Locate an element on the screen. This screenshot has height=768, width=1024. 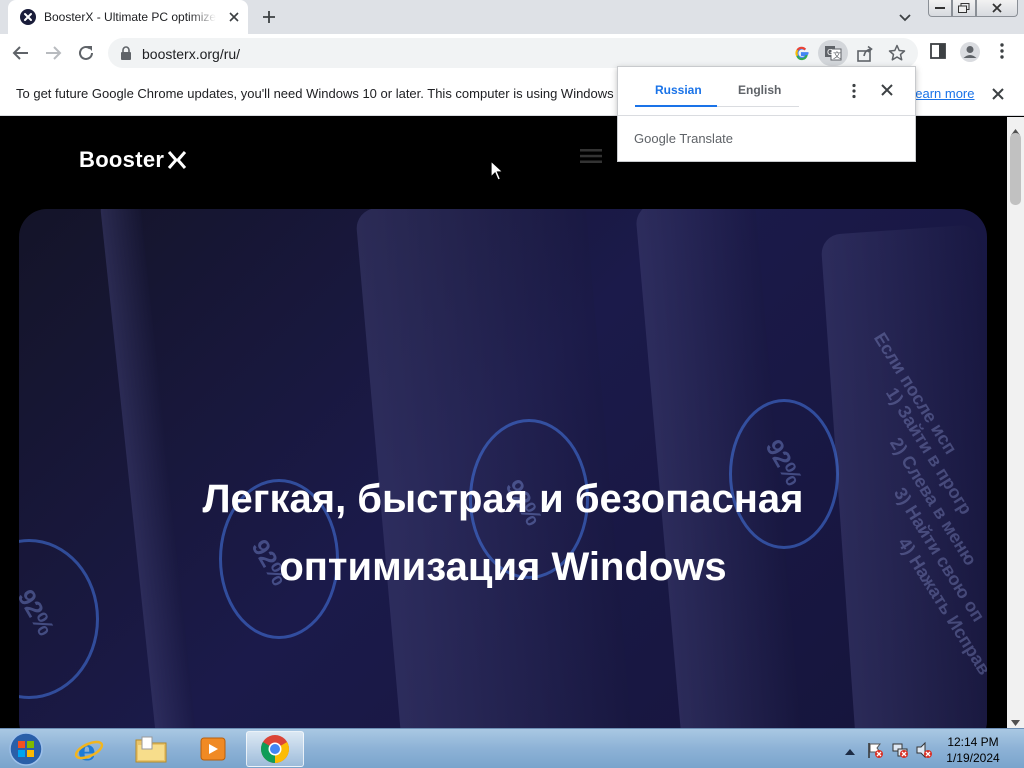
browser-tab: BoosterX - Ultimate PC optimizer is located at coordinates (128, 17).